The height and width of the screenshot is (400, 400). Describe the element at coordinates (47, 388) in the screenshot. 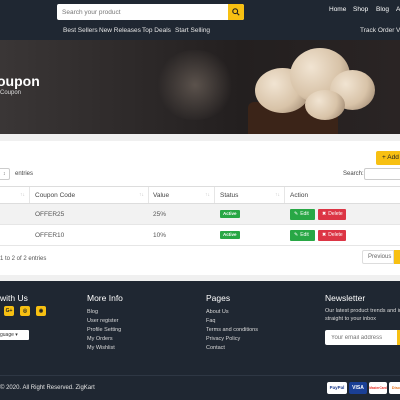

I see `copyright: © 2020. All Right Reserved. ZigKart` at that location.